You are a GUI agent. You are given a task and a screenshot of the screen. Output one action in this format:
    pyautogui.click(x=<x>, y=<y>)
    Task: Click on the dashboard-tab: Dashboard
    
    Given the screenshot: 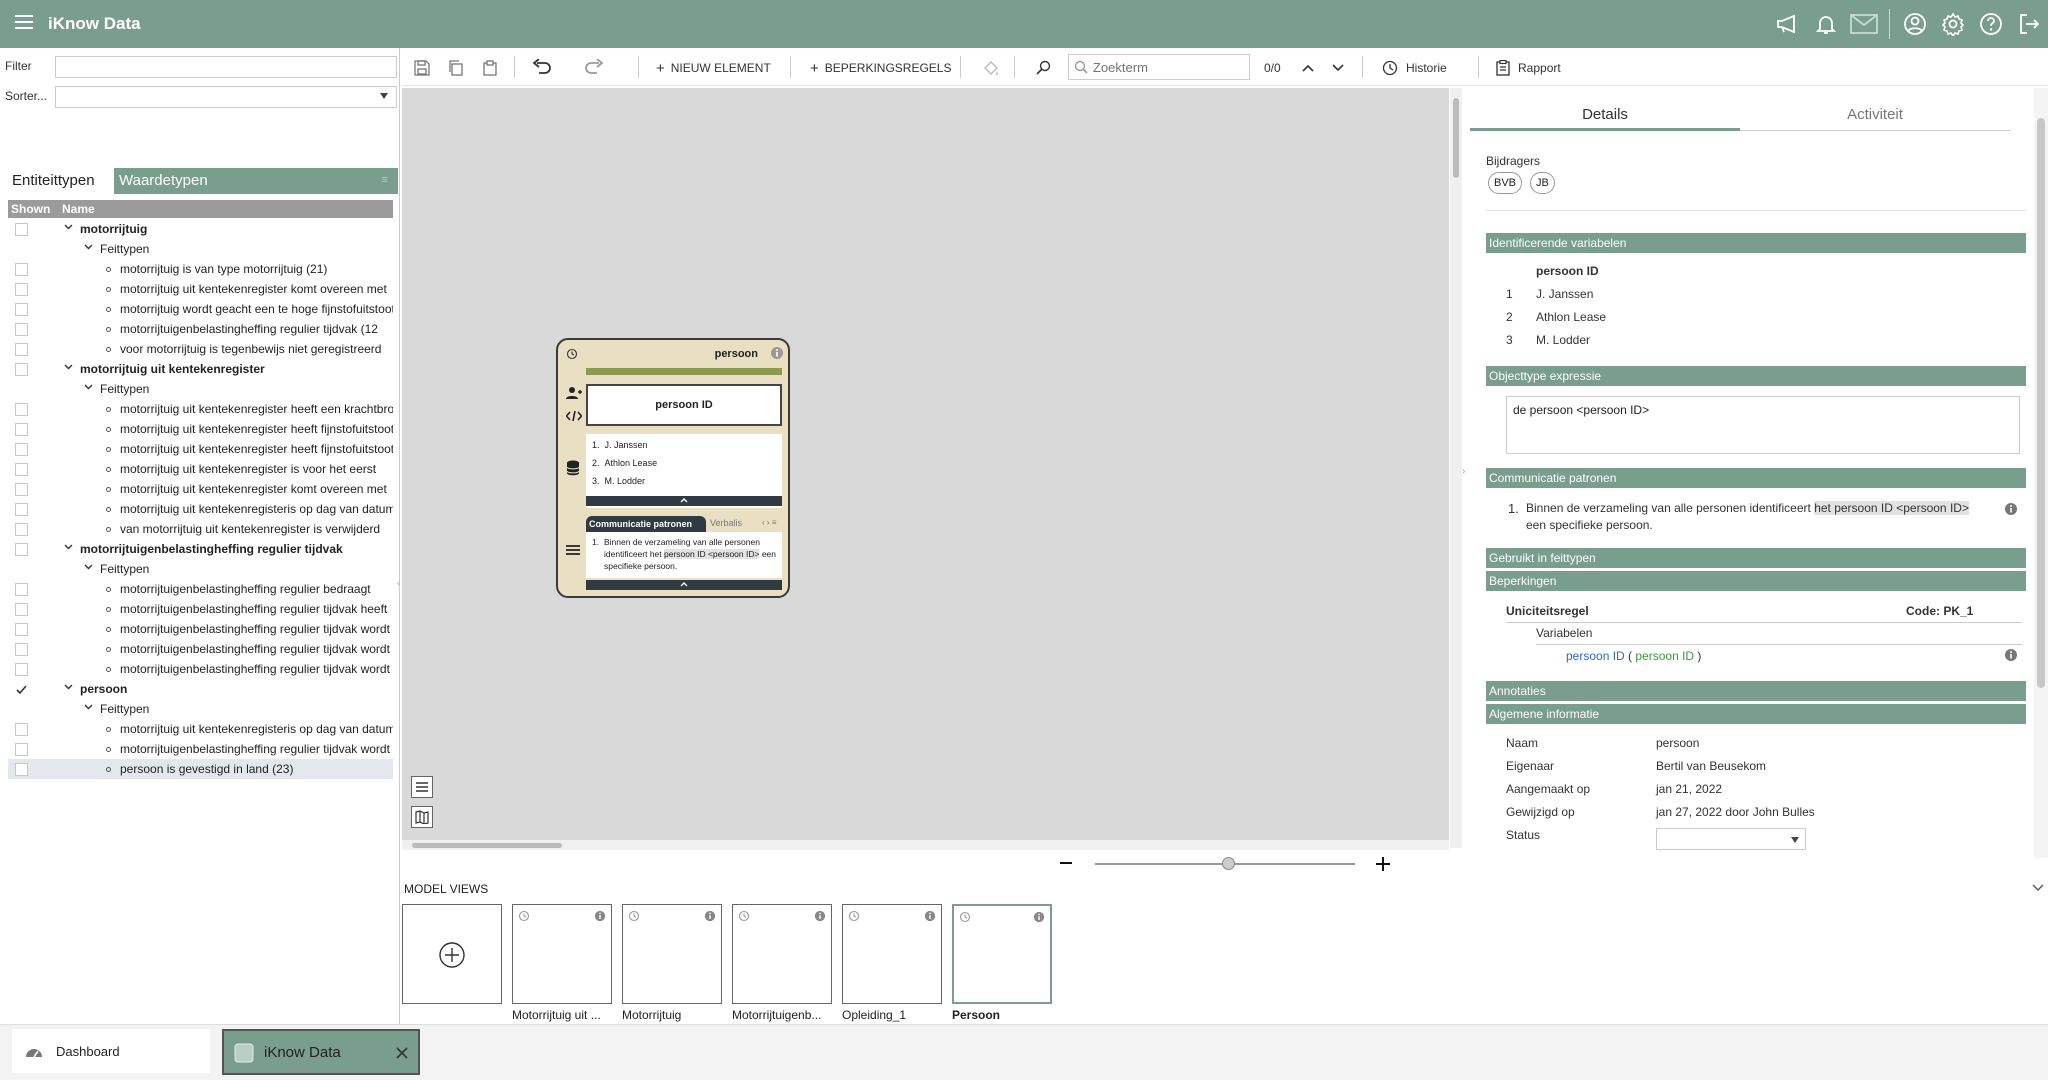 What is the action you would take?
    pyautogui.click(x=111, y=1051)
    